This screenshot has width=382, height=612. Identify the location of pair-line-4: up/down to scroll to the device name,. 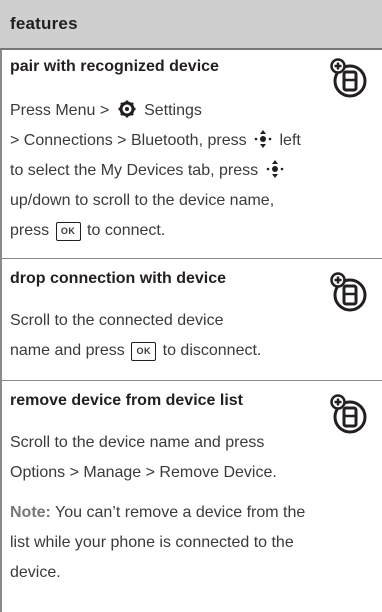
(142, 200).